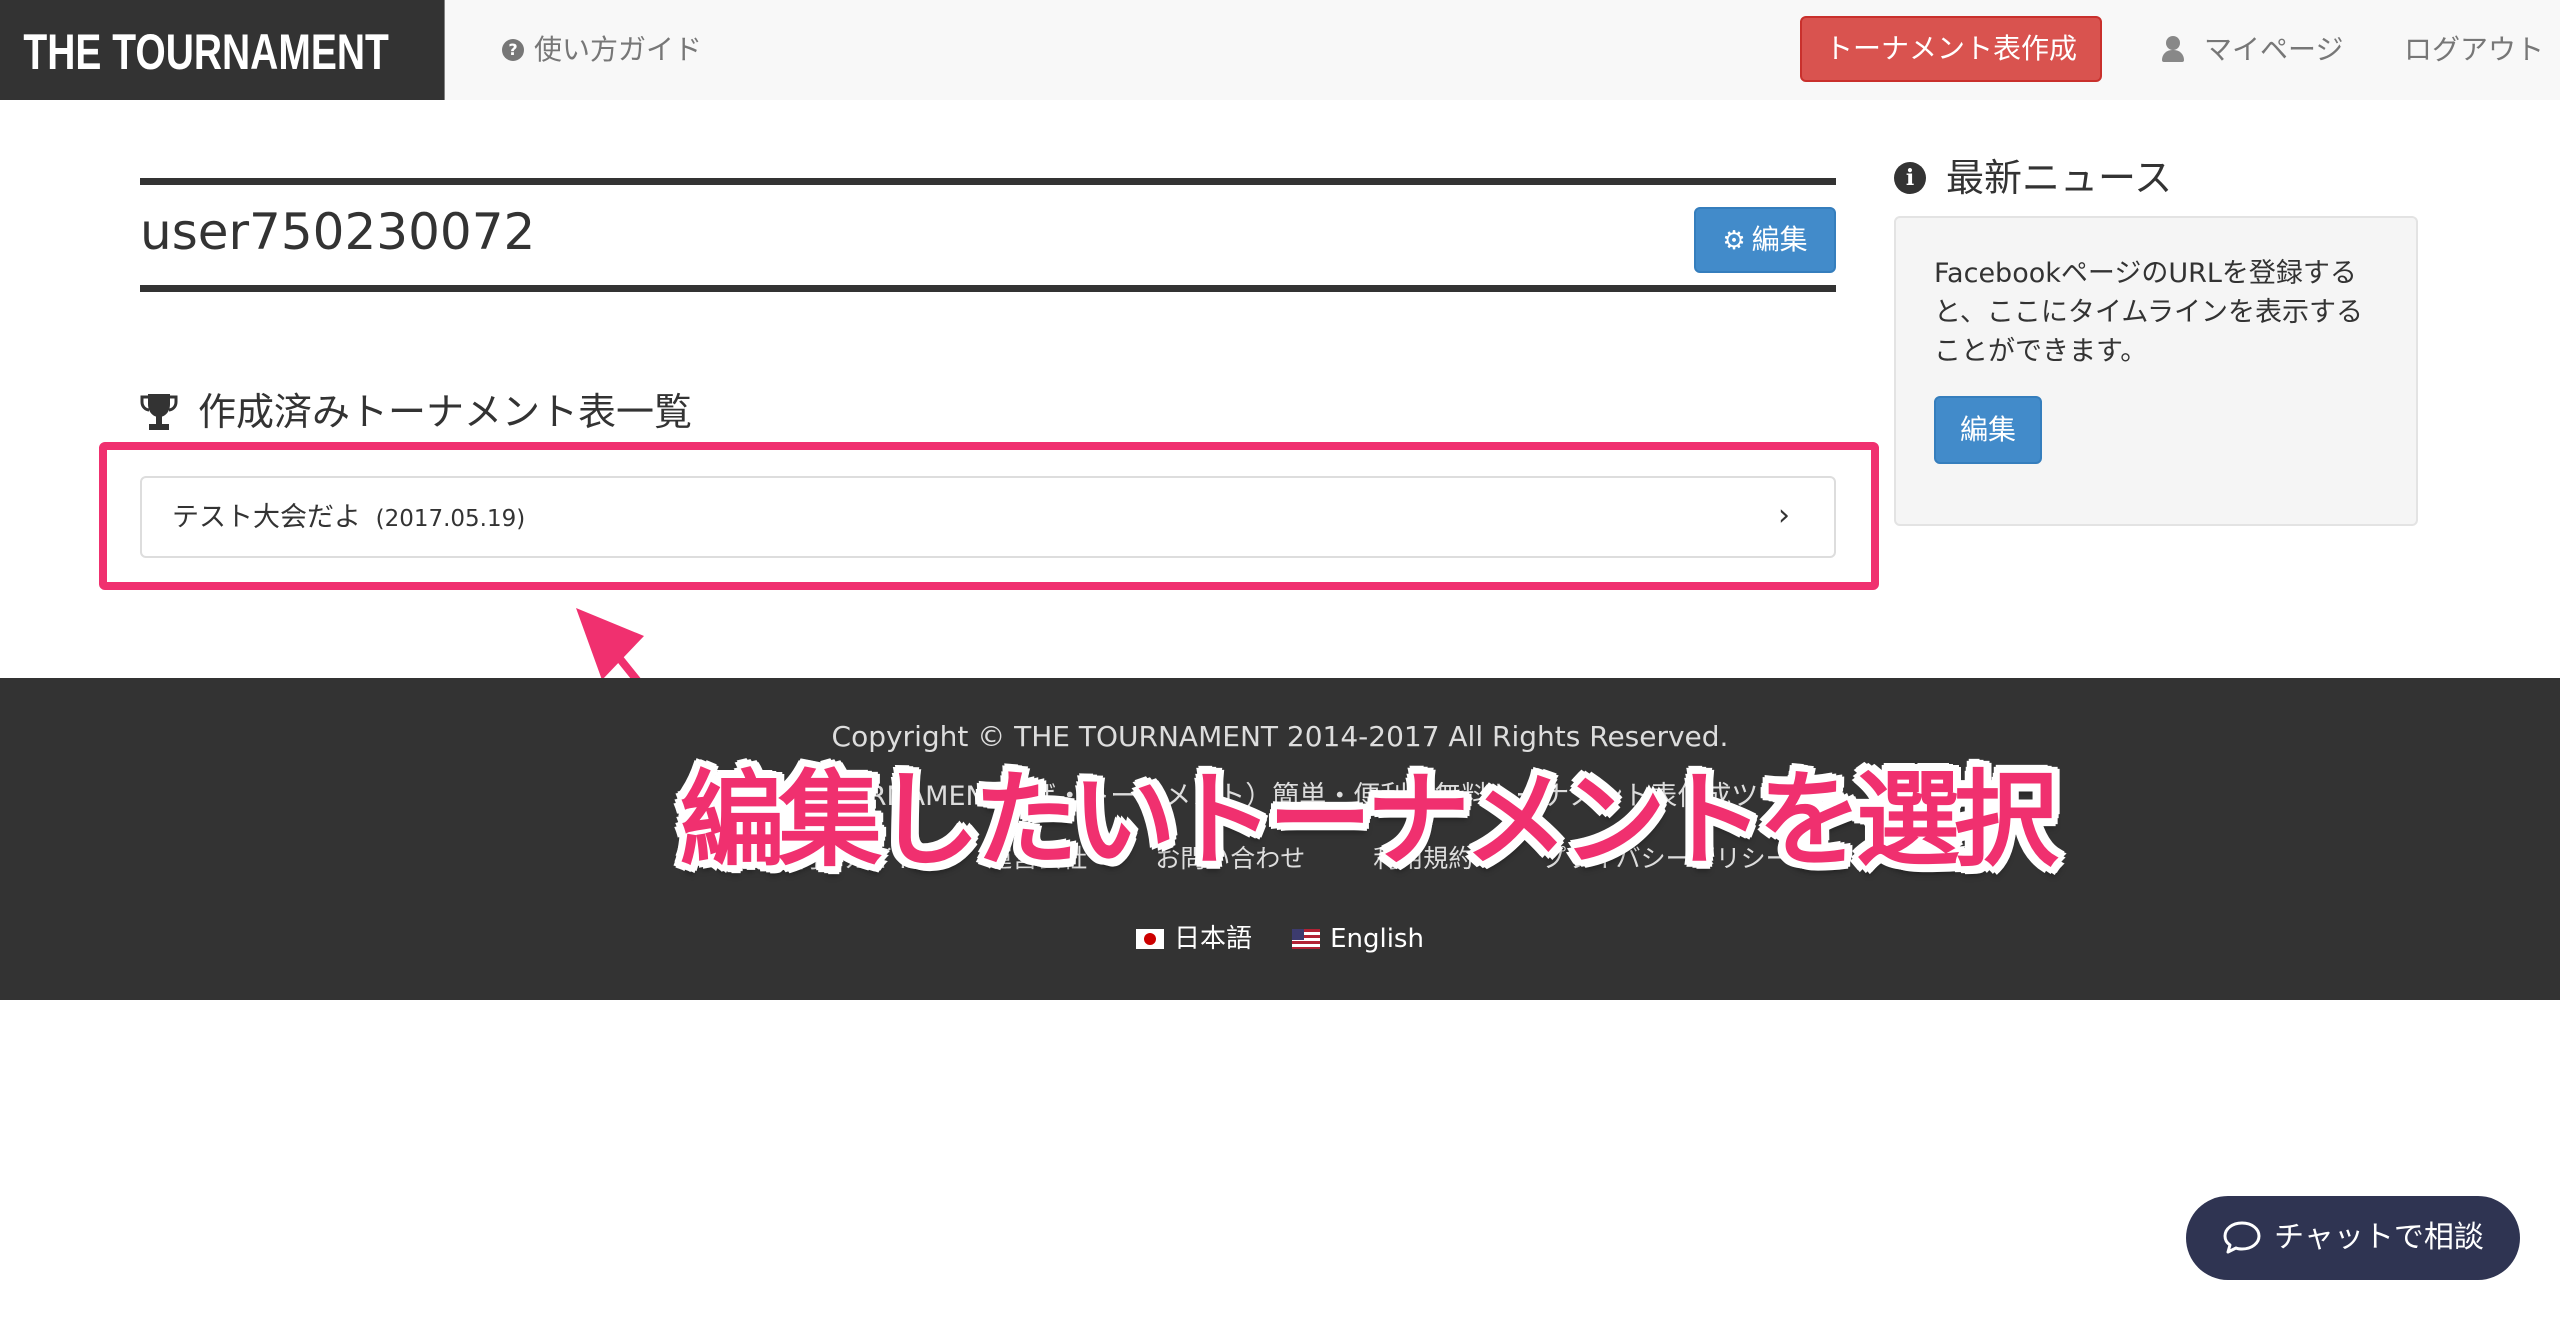 This screenshot has width=2560, height=1318. Describe the element at coordinates (1306, 939) in the screenshot. I see `us-flag-icon` at that location.